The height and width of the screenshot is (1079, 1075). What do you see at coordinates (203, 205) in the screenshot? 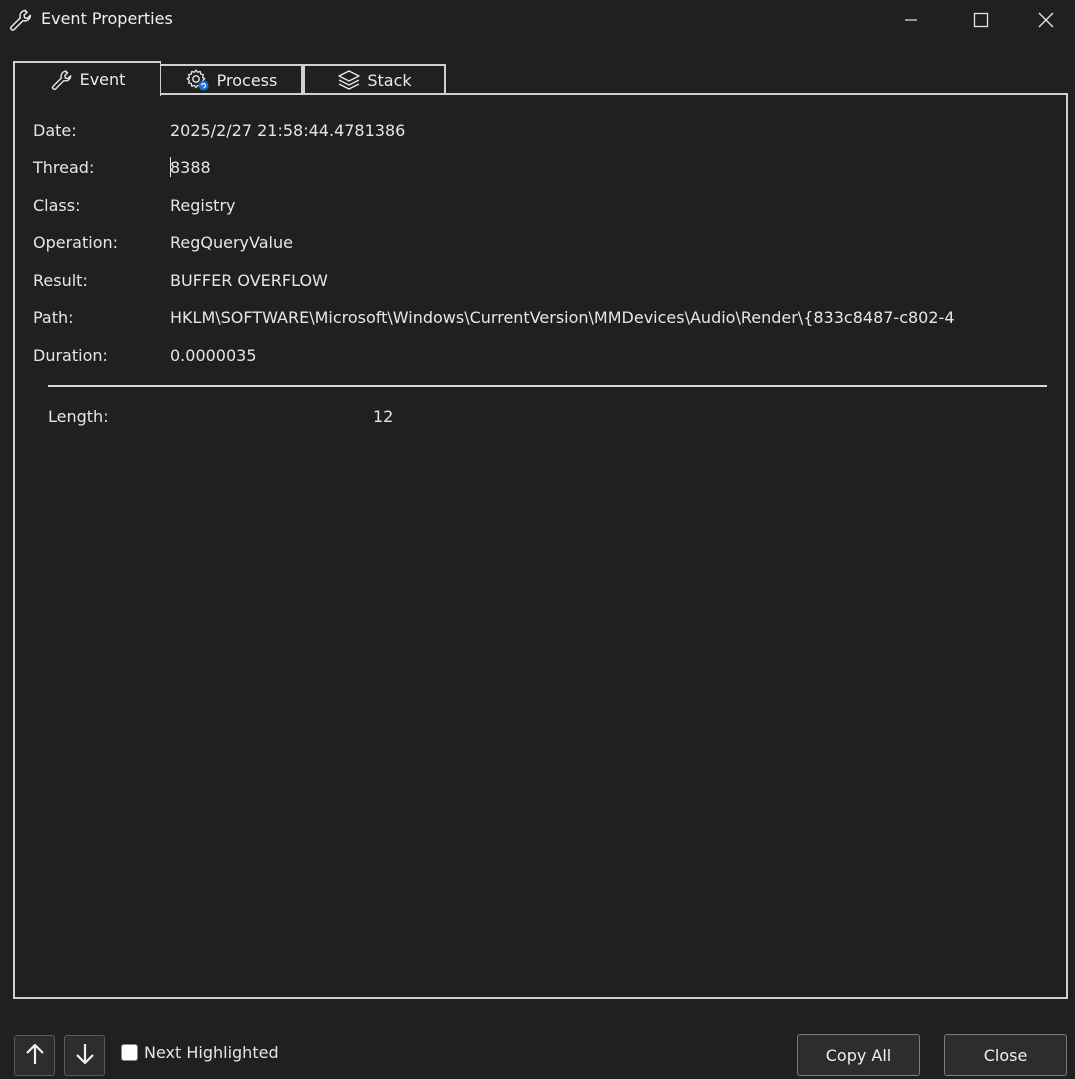
I see `class-value: Registry` at bounding box center [203, 205].